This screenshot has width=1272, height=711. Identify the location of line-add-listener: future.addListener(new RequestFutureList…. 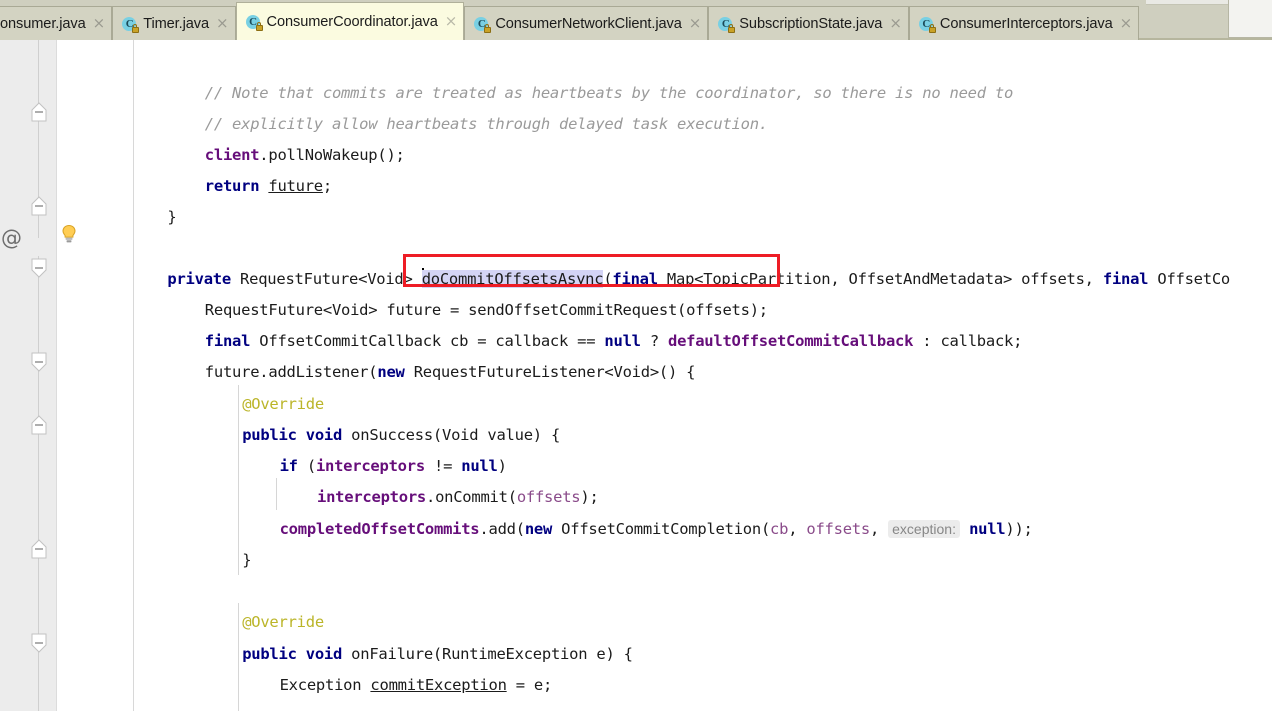
(450, 372).